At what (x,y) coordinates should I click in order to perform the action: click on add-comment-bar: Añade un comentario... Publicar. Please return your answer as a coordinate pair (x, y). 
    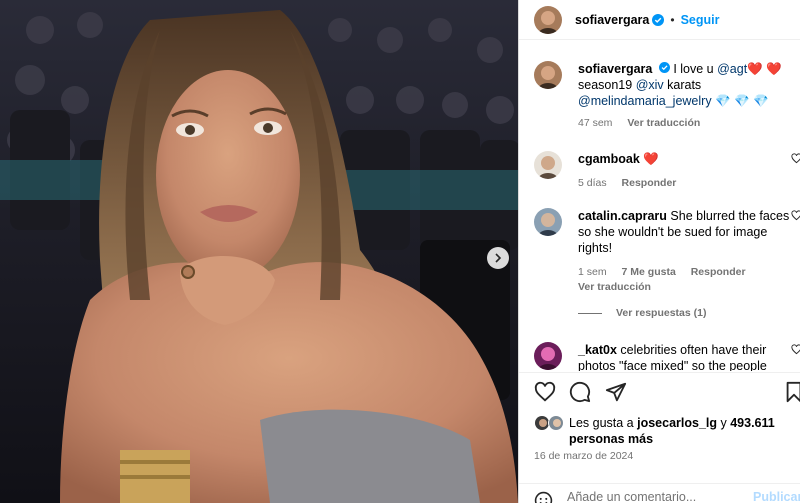
    Looking at the image, I should click on (659, 493).